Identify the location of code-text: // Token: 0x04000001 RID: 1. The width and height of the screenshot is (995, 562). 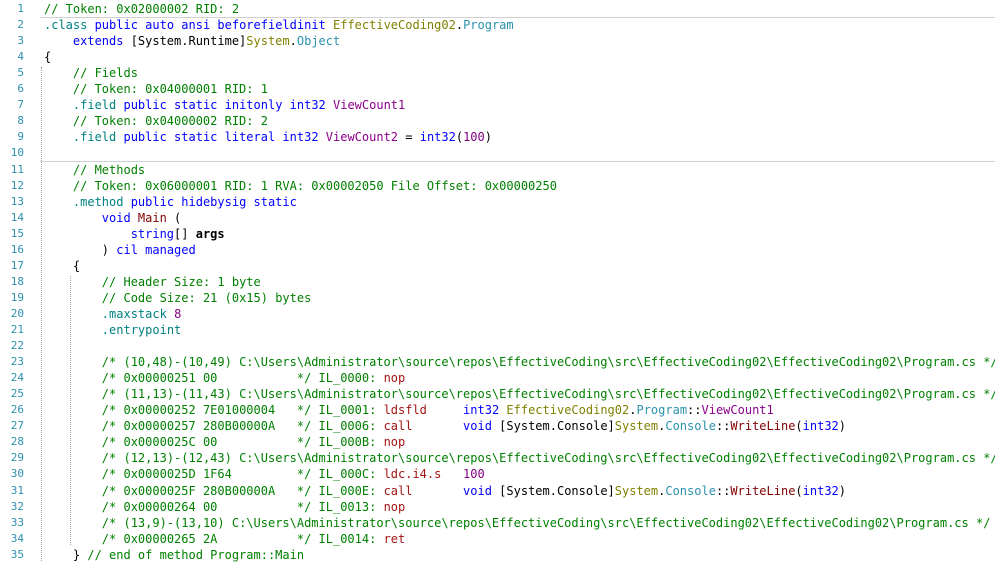
(170, 89).